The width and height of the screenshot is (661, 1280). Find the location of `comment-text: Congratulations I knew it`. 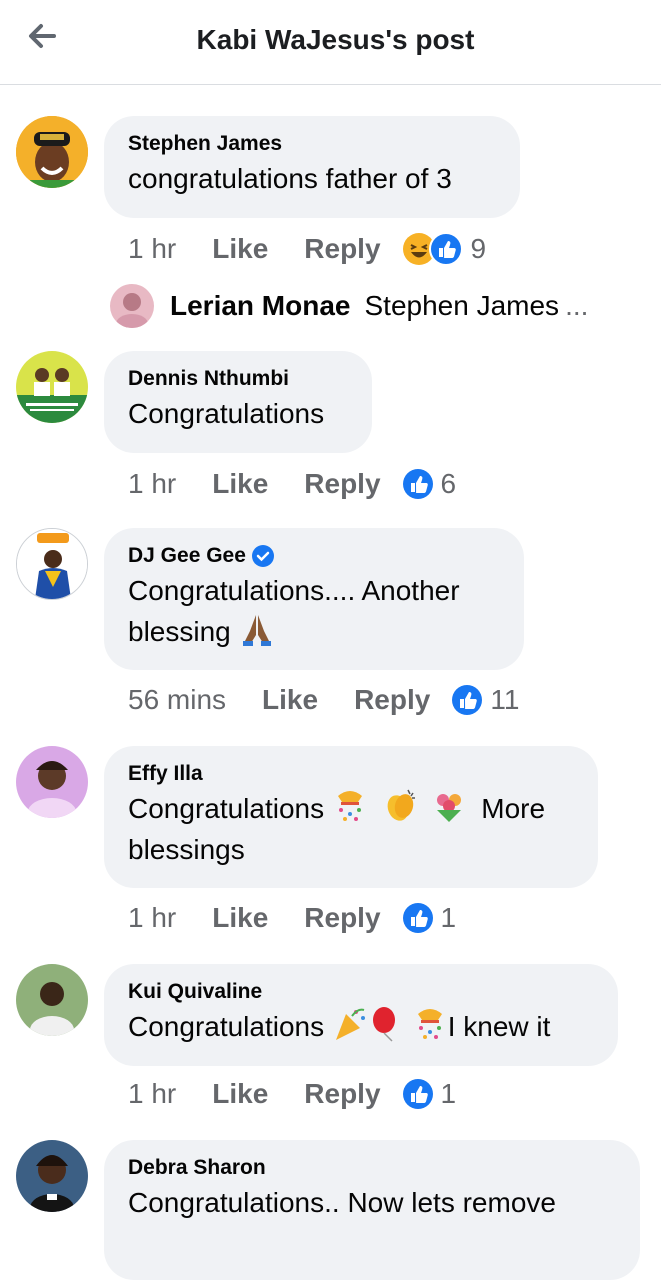

comment-text: Congratulations I knew it is located at coordinates (361, 1026).